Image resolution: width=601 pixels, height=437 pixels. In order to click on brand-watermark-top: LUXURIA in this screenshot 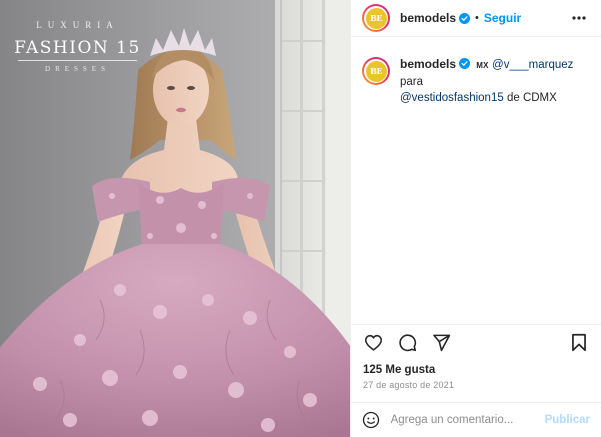, I will do `click(77, 25)`.